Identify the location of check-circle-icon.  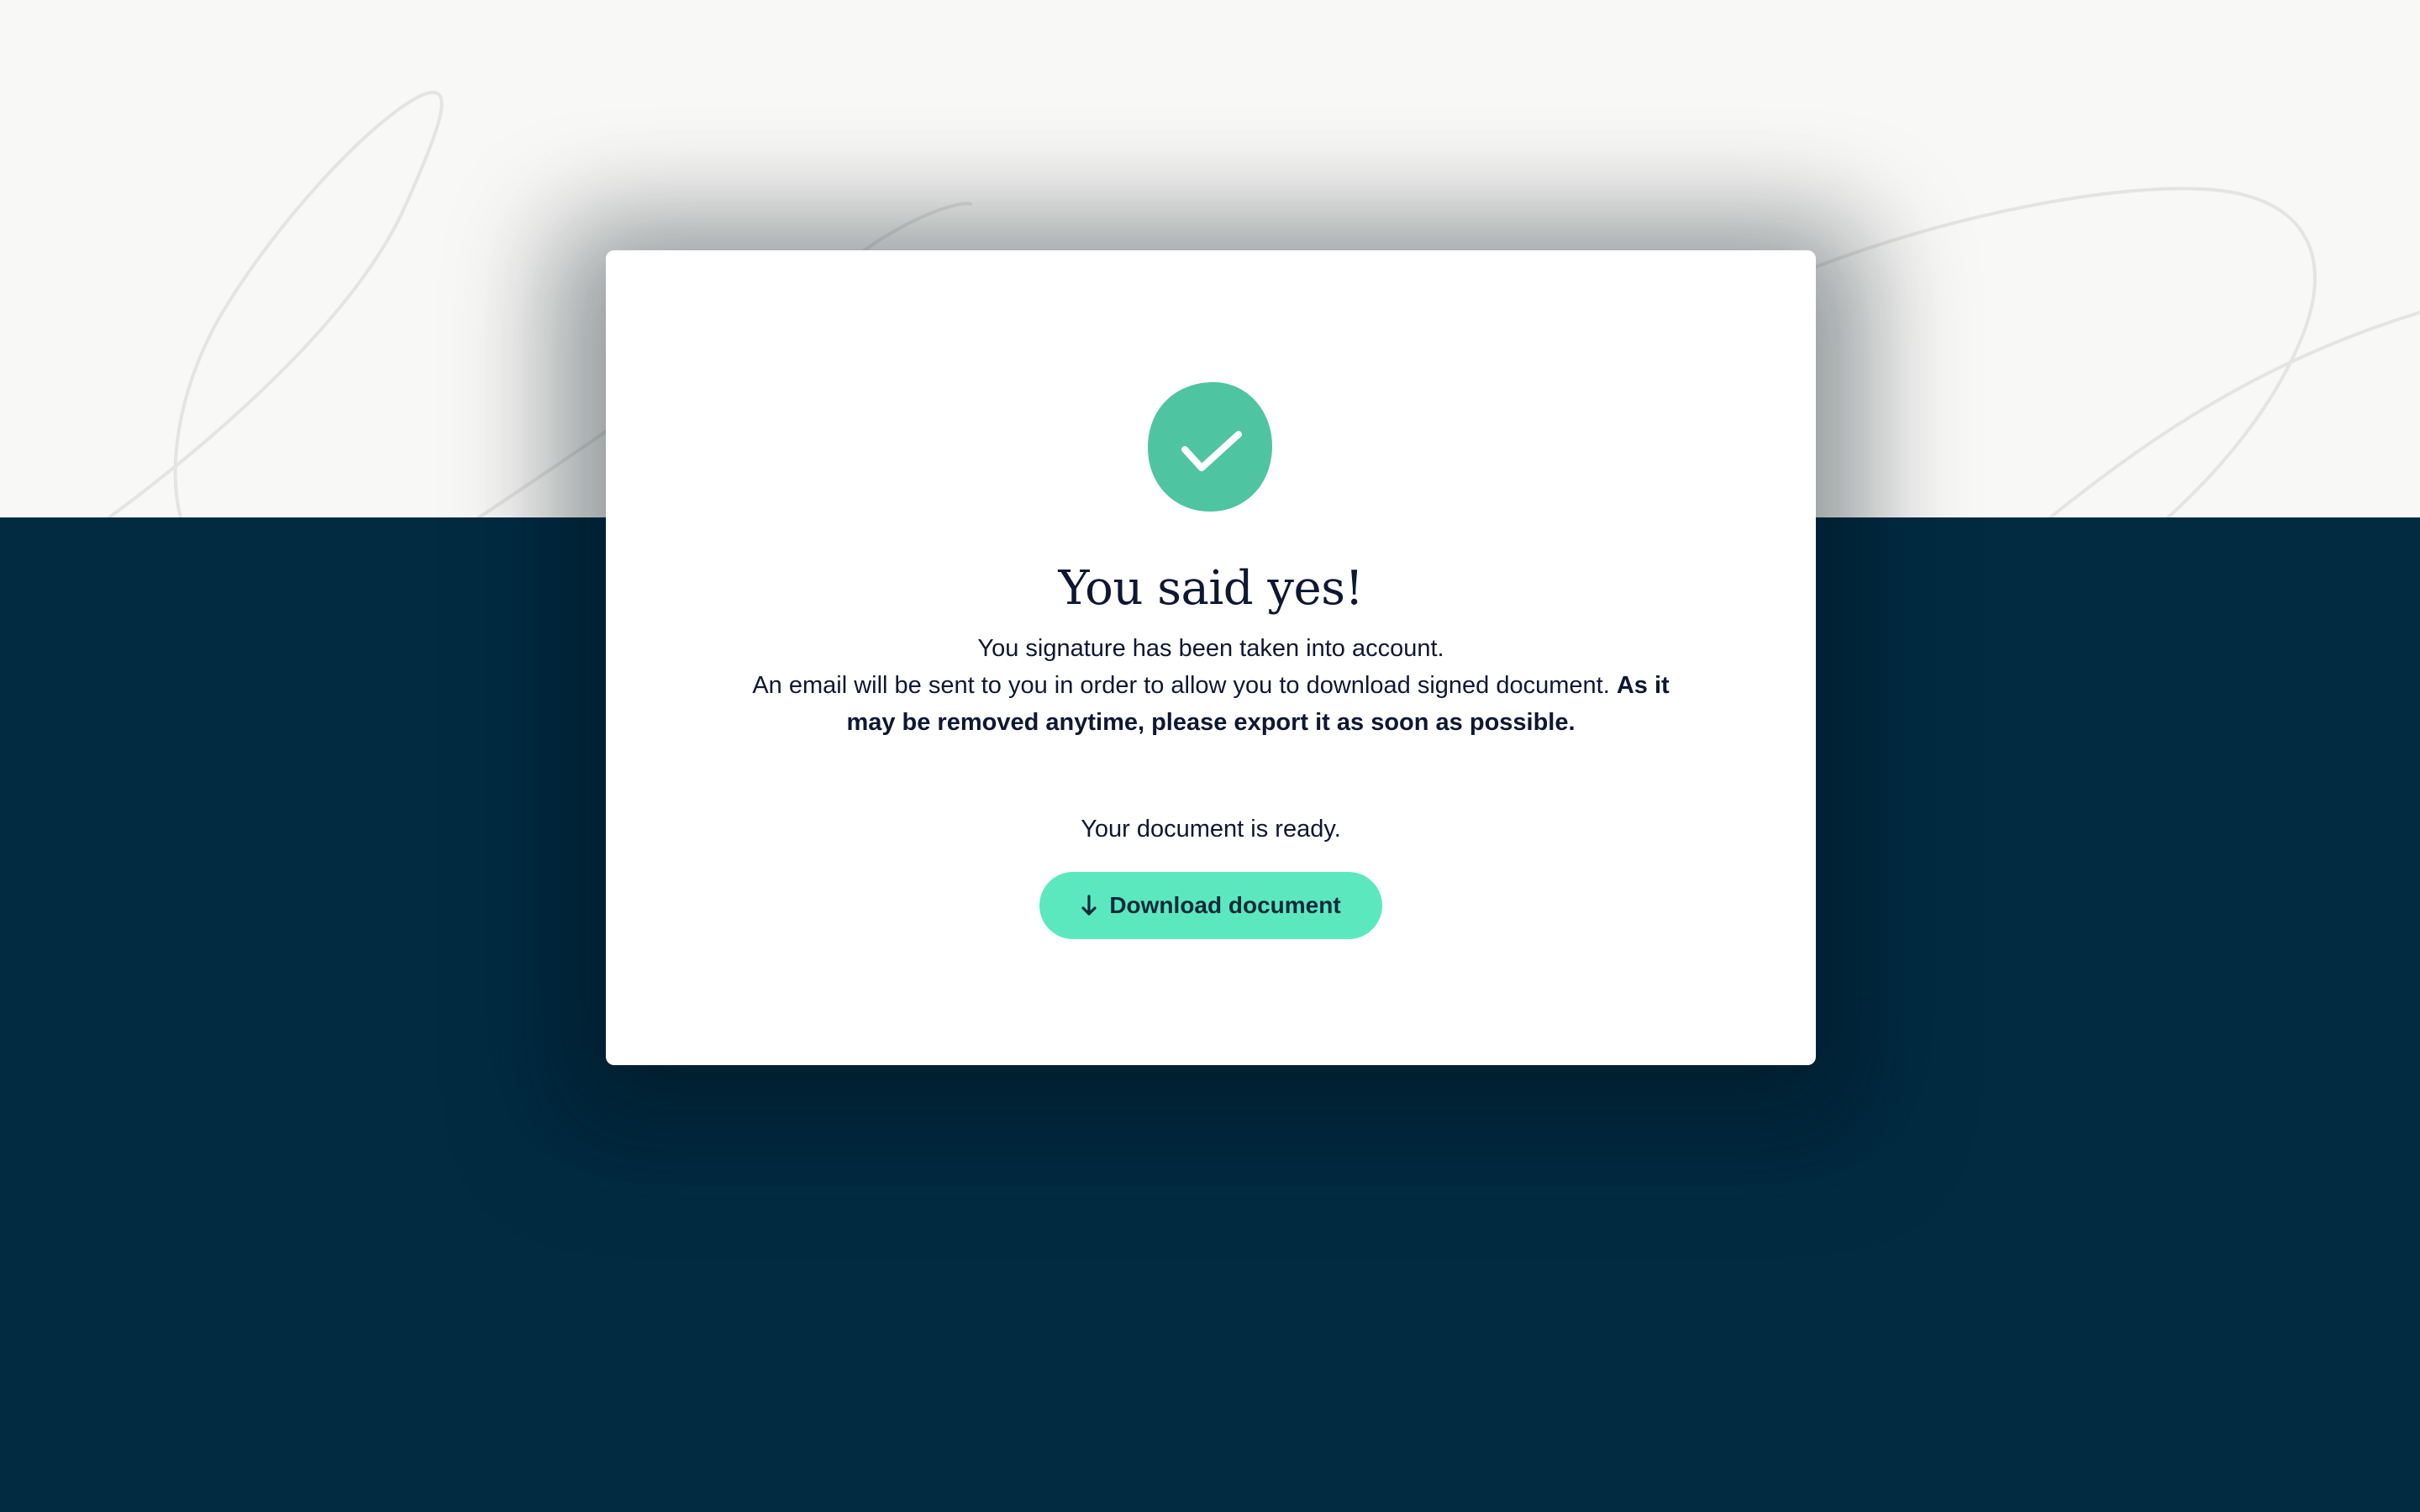
(1210, 446).